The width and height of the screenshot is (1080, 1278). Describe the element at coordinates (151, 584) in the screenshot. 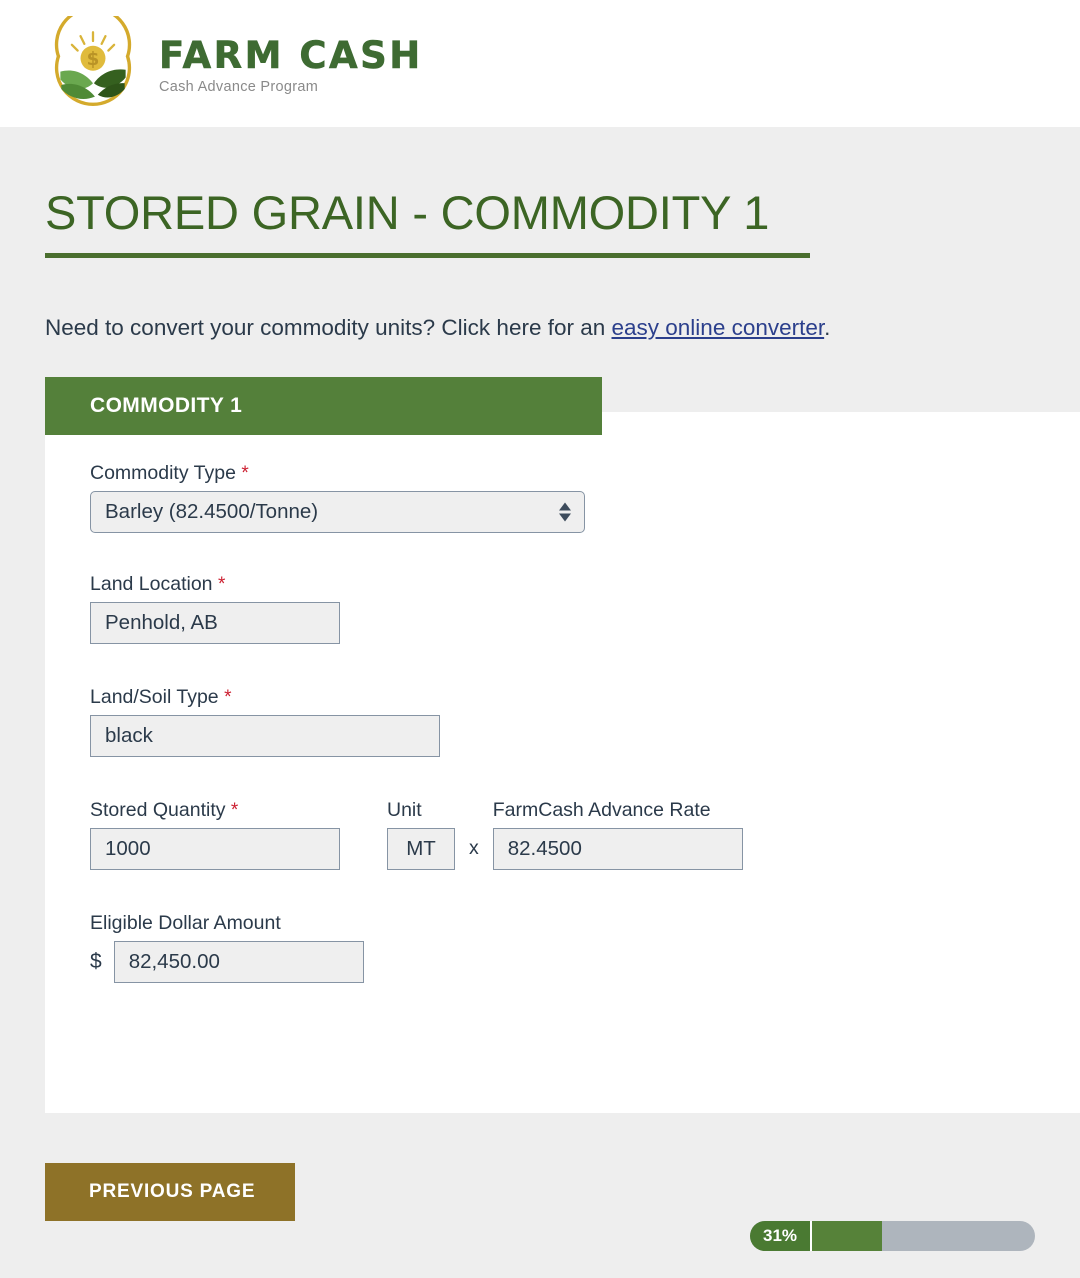

I see `land-location-label-text: Land Location` at that location.